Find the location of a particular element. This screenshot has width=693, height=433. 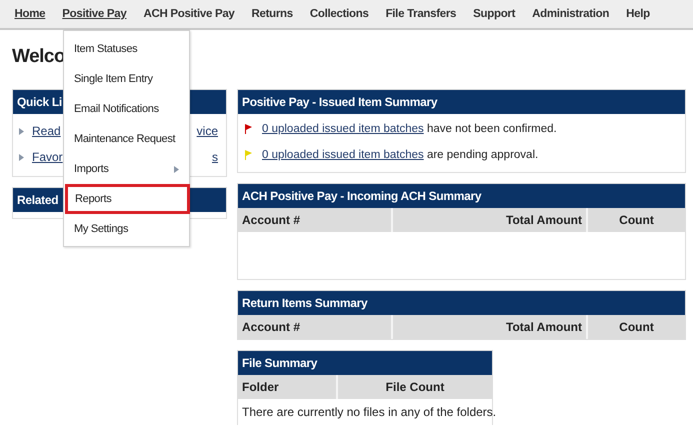

quick-link: Favor is located at coordinates (47, 157).